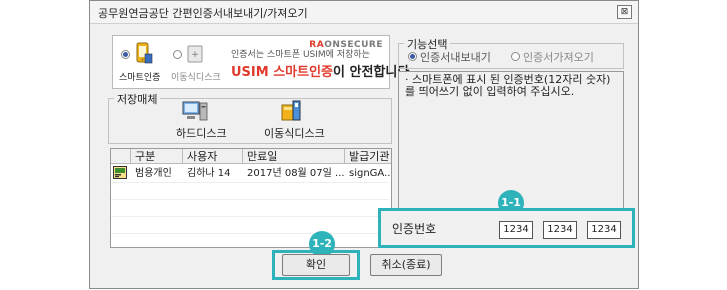  What do you see at coordinates (125, 54) in the screenshot?
I see `smartphone-radio` at bounding box center [125, 54].